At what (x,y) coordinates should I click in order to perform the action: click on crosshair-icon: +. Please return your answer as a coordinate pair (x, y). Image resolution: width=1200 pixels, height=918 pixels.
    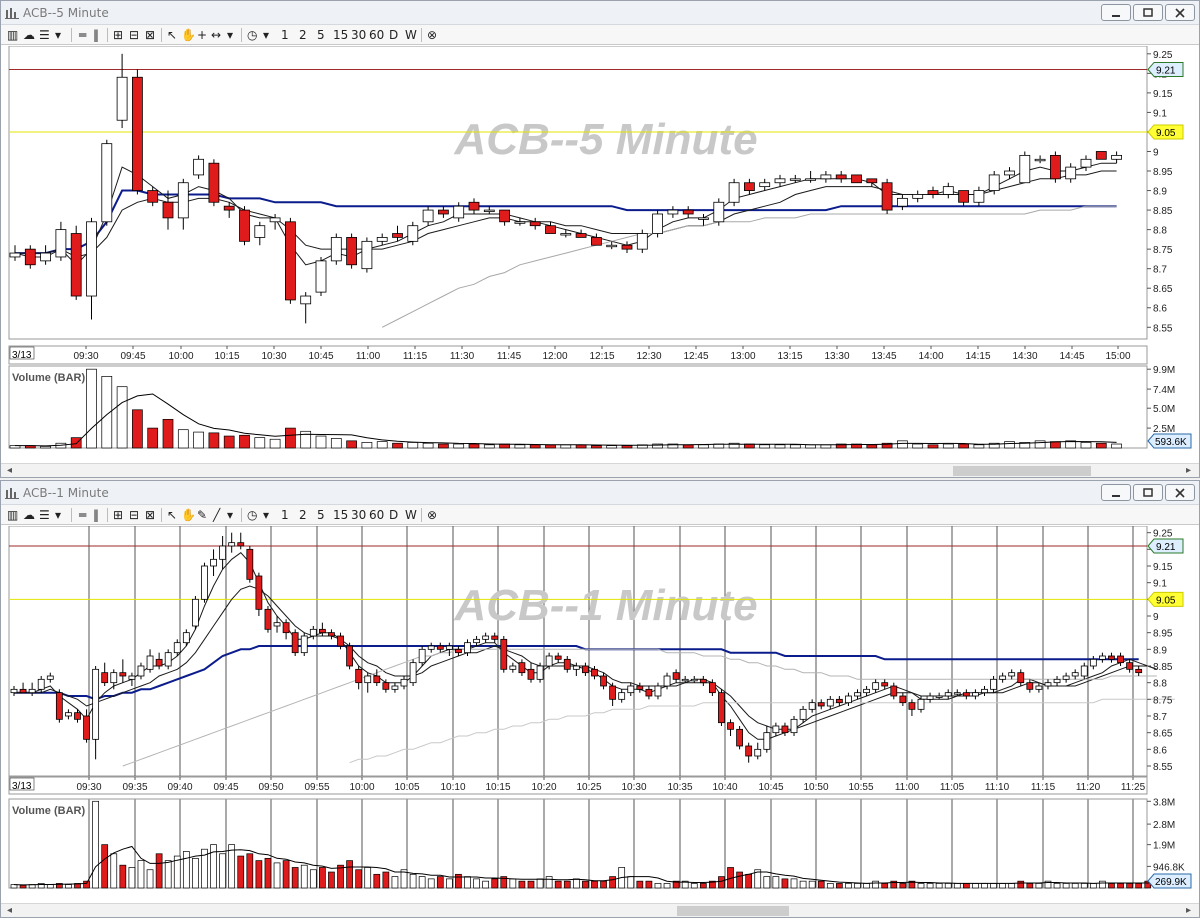
    Looking at the image, I should click on (202, 35).